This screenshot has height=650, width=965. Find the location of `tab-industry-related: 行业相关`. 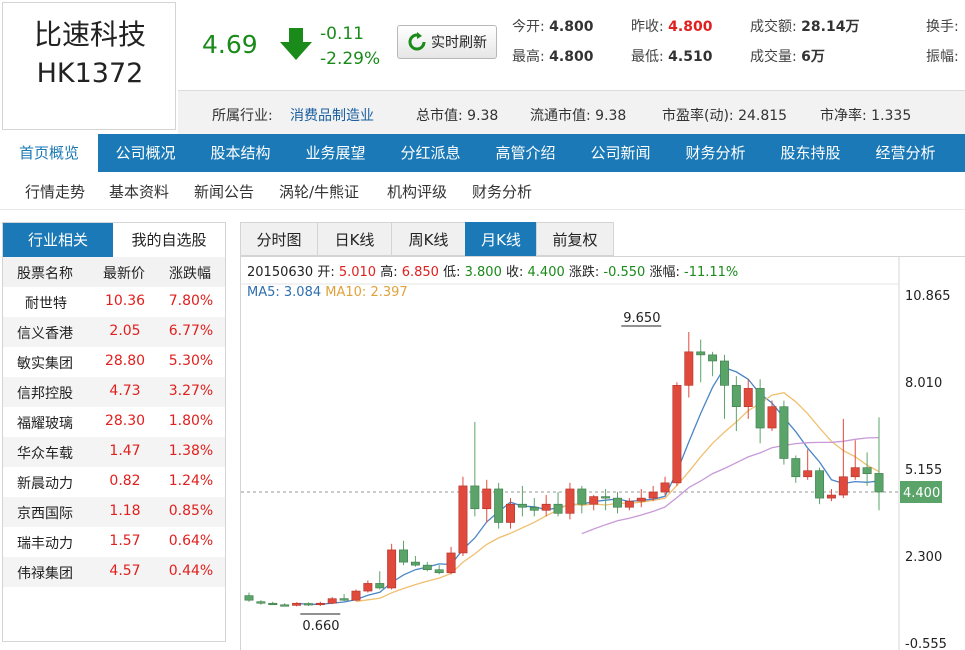

tab-industry-related: 行业相关 is located at coordinates (58, 240).